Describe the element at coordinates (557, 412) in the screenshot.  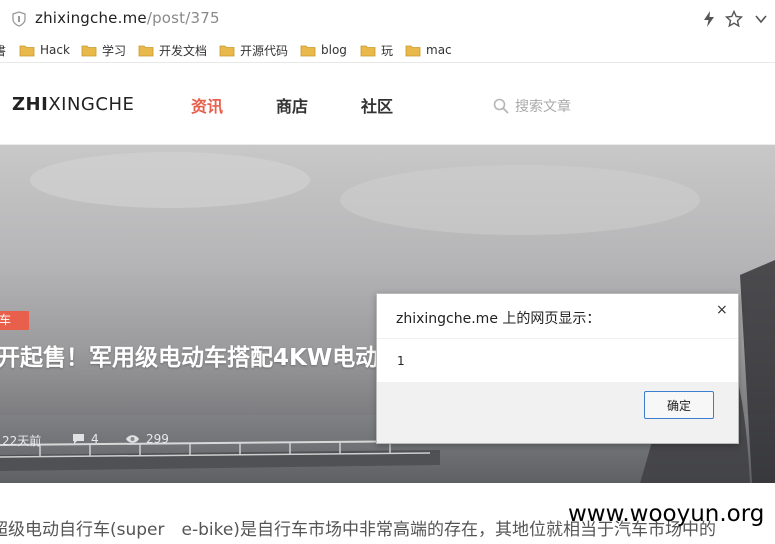
I see `dialog-footer: 确定` at that location.